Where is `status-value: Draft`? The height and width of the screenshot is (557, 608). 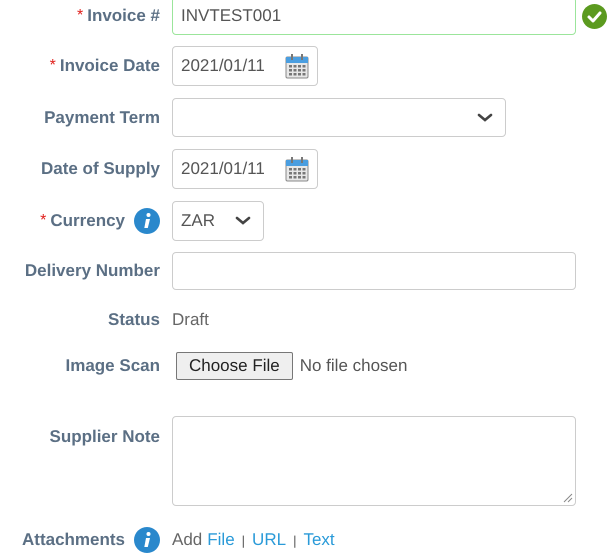 status-value: Draft is located at coordinates (190, 320).